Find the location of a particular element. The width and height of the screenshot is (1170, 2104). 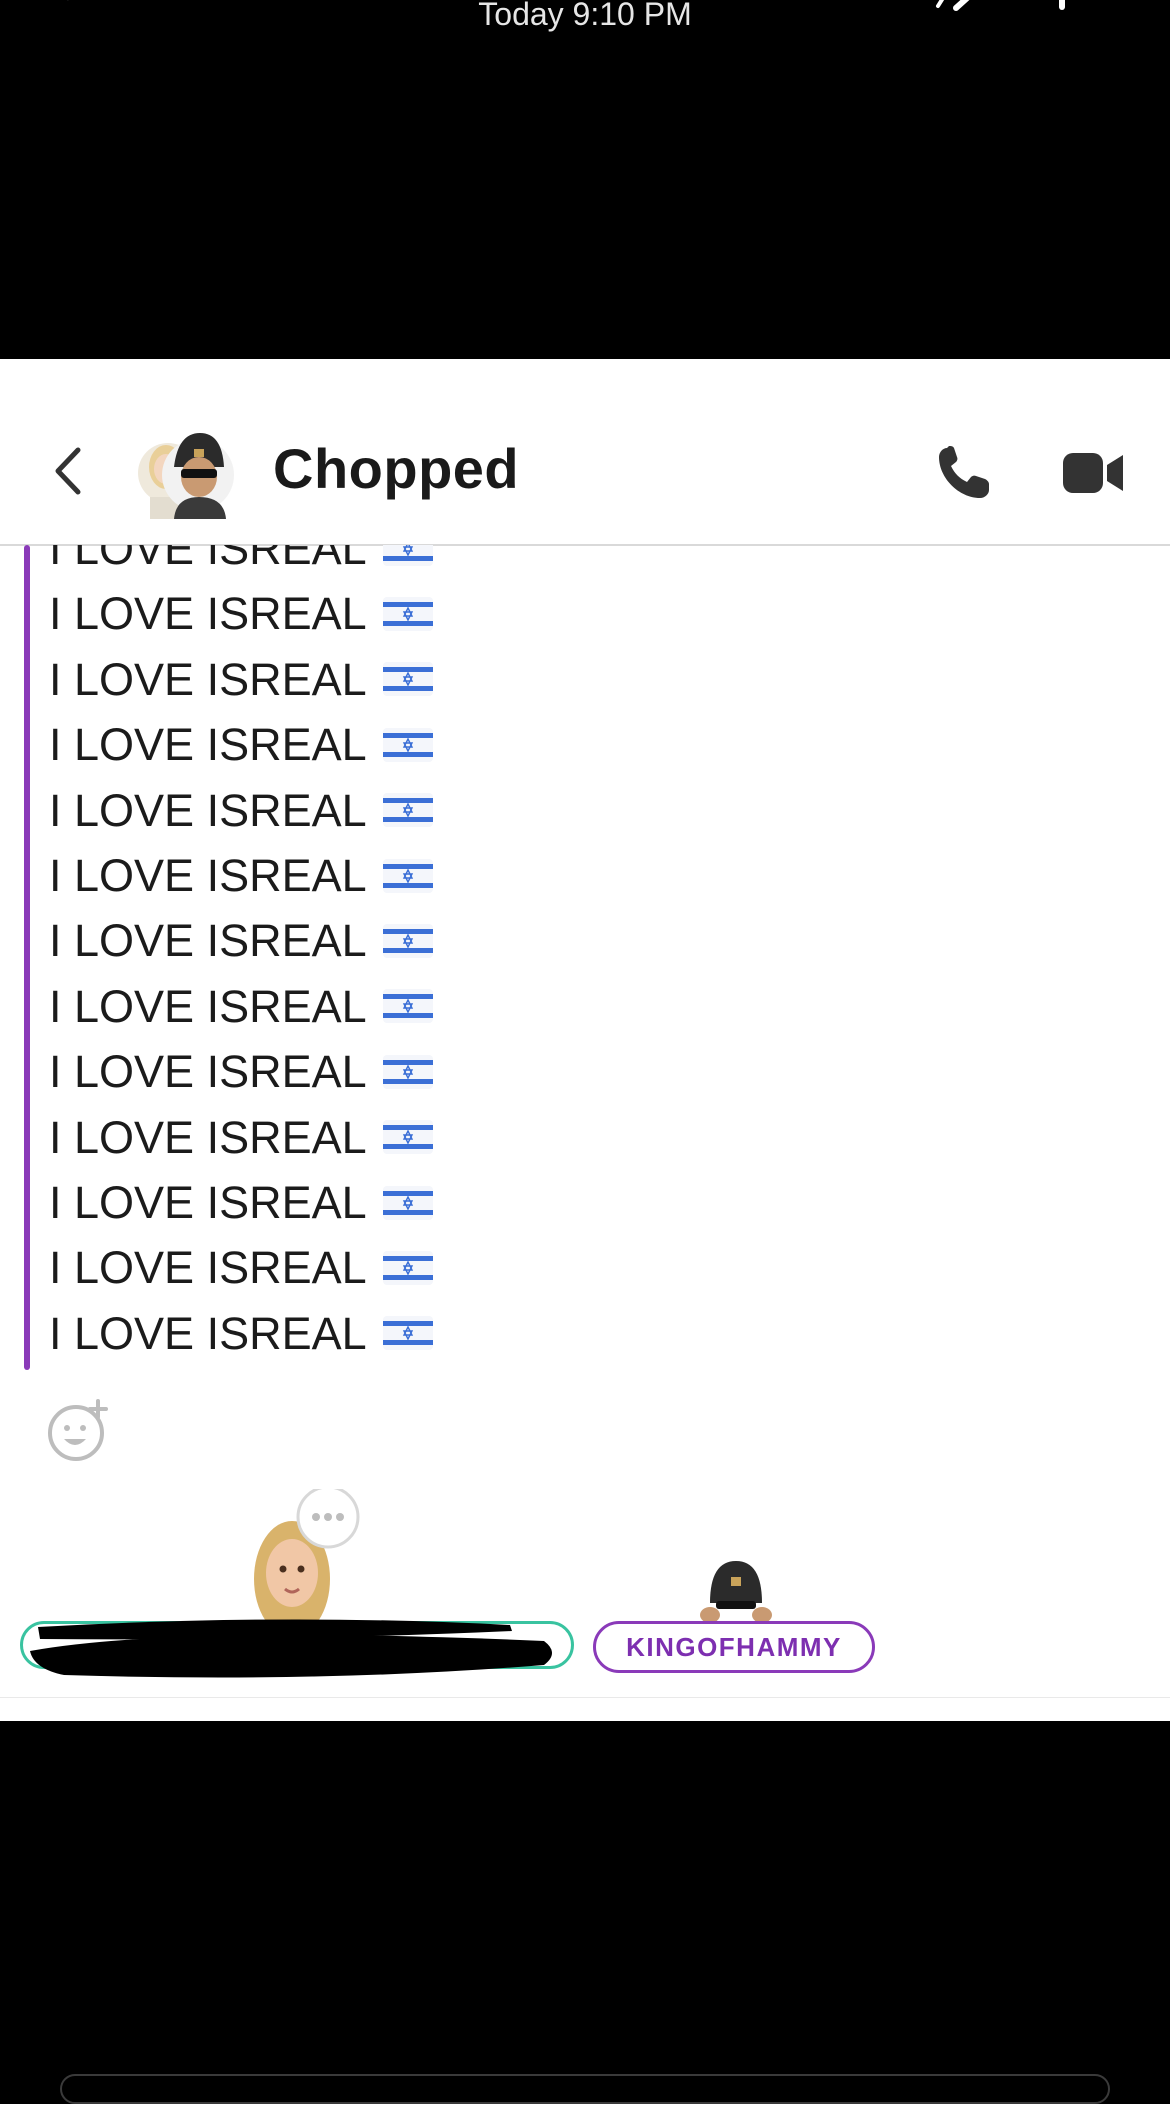

viewer-more-icon is located at coordinates (1062, 6).